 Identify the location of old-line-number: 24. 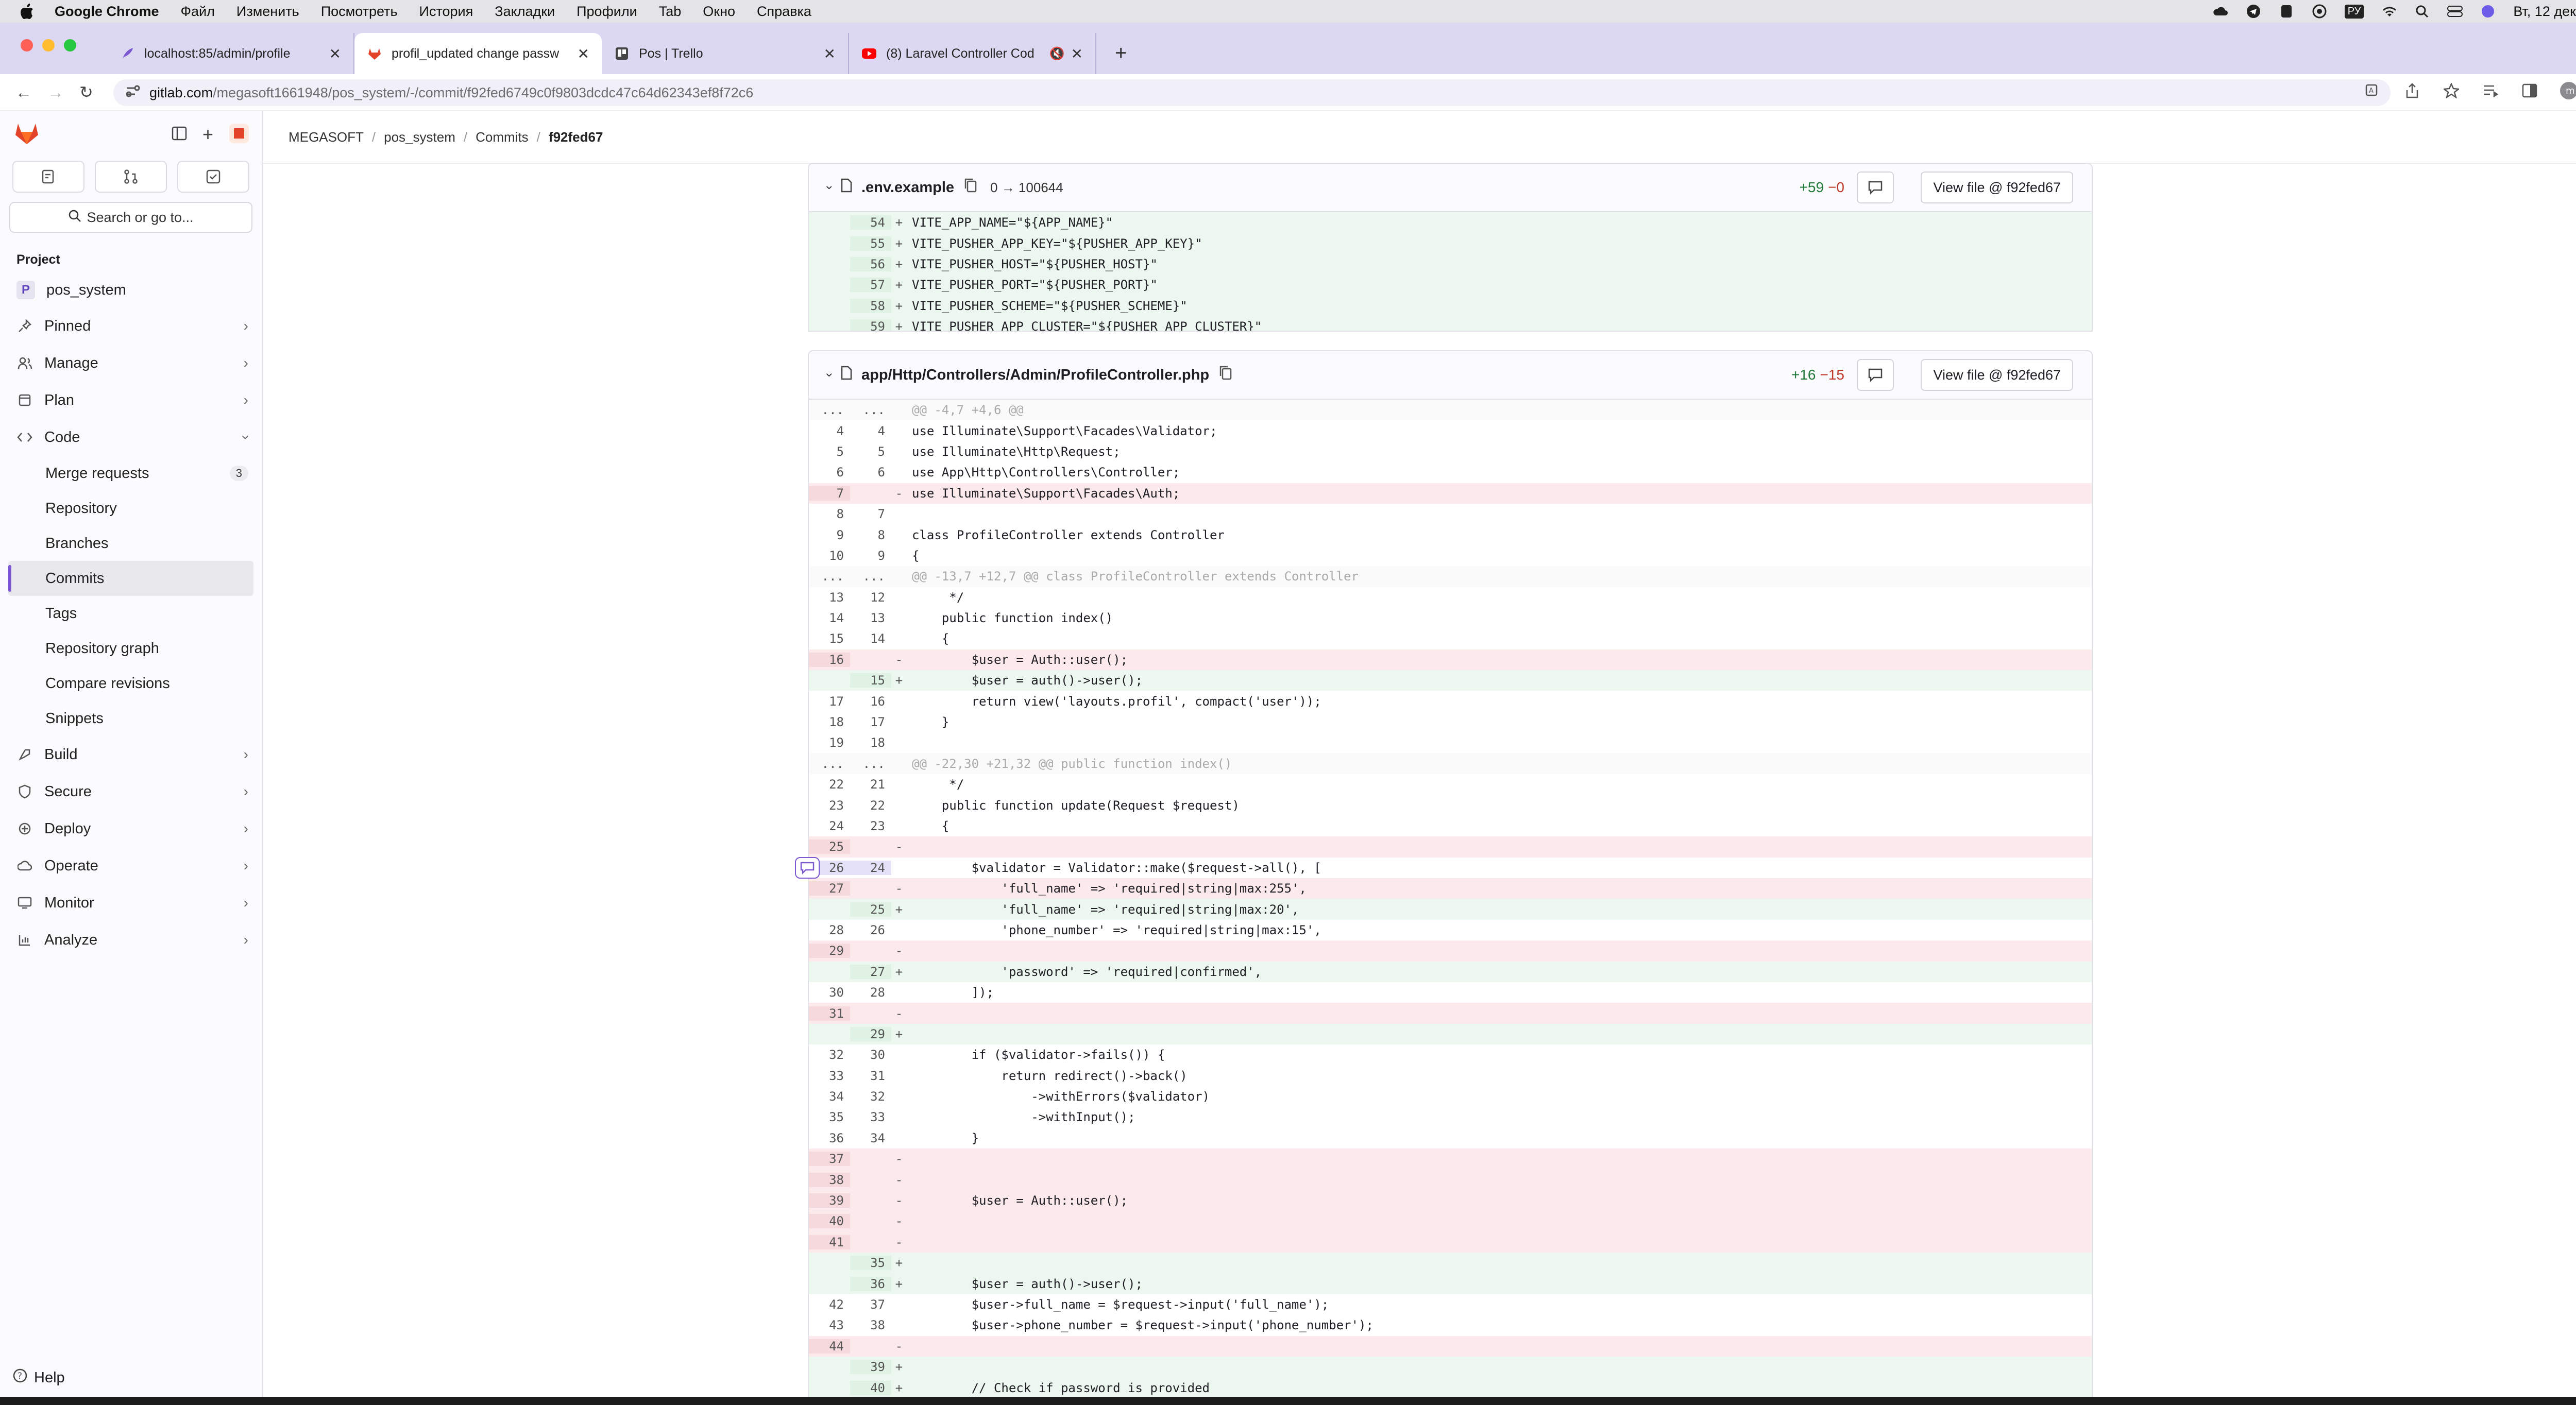
(829, 826).